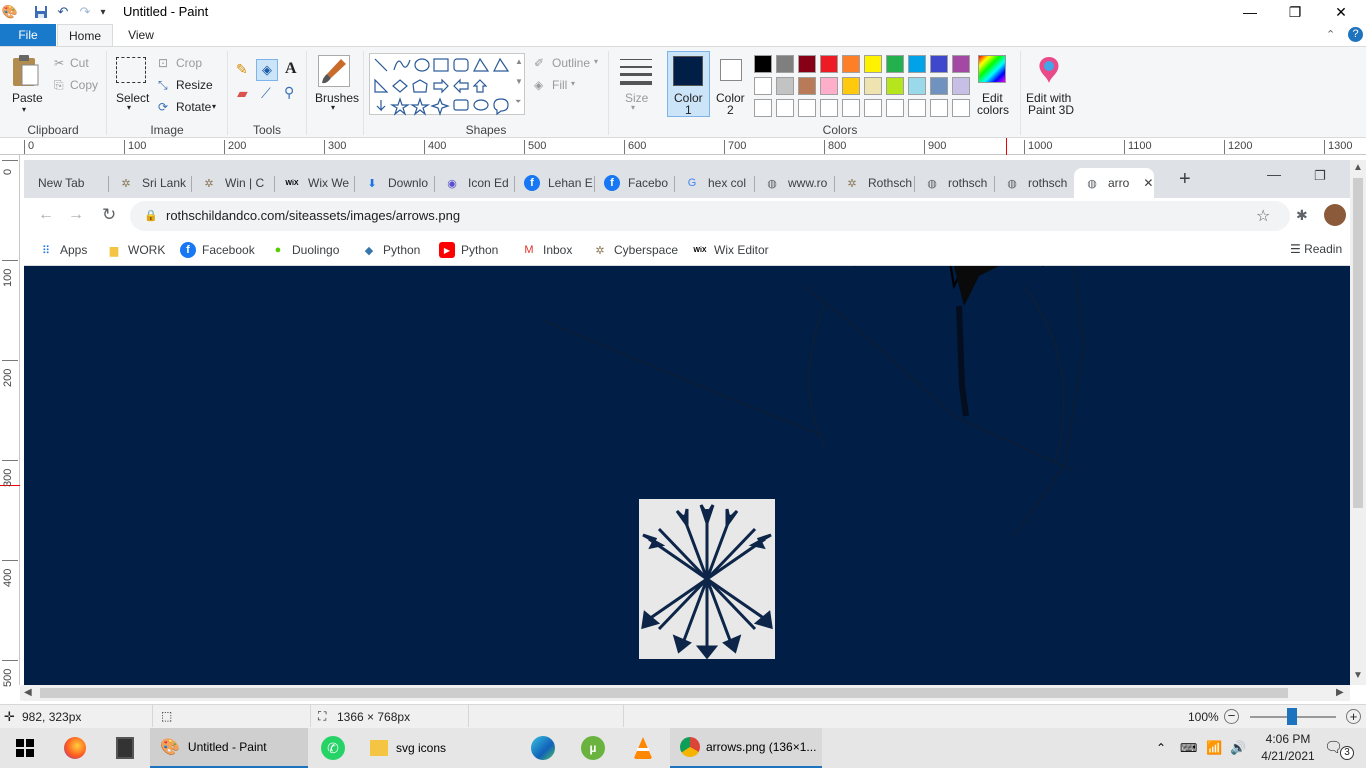  Describe the element at coordinates (1358, 167) in the screenshot. I see `scroll-up-icon: ▲` at that location.